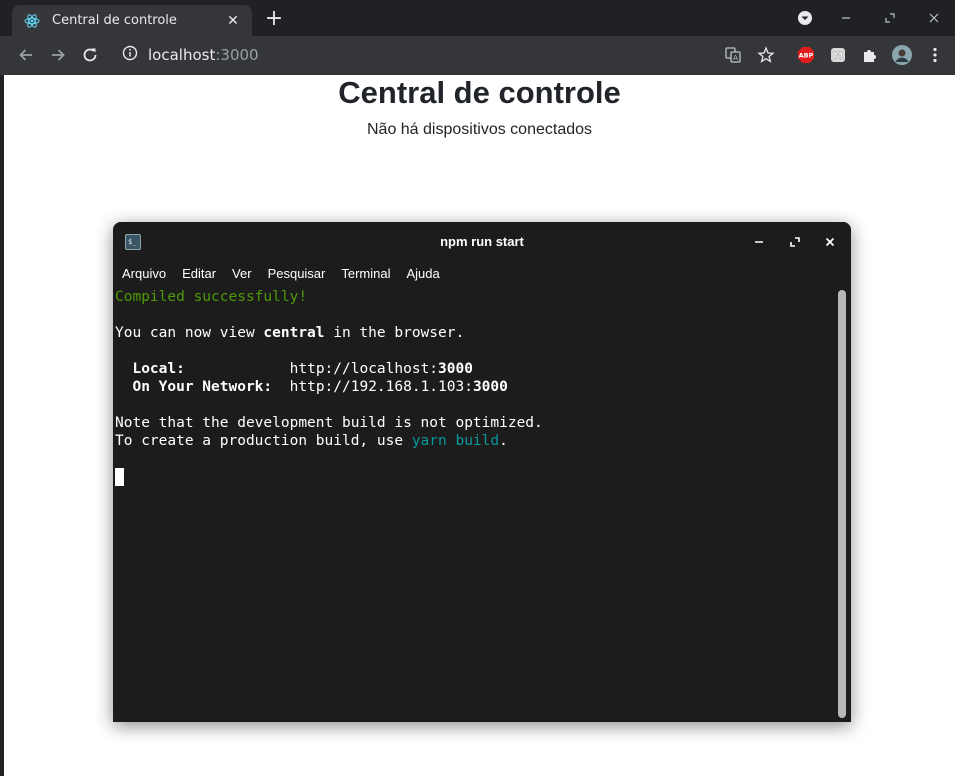 The height and width of the screenshot is (776, 955). I want to click on network-port: 3000, so click(490, 387).